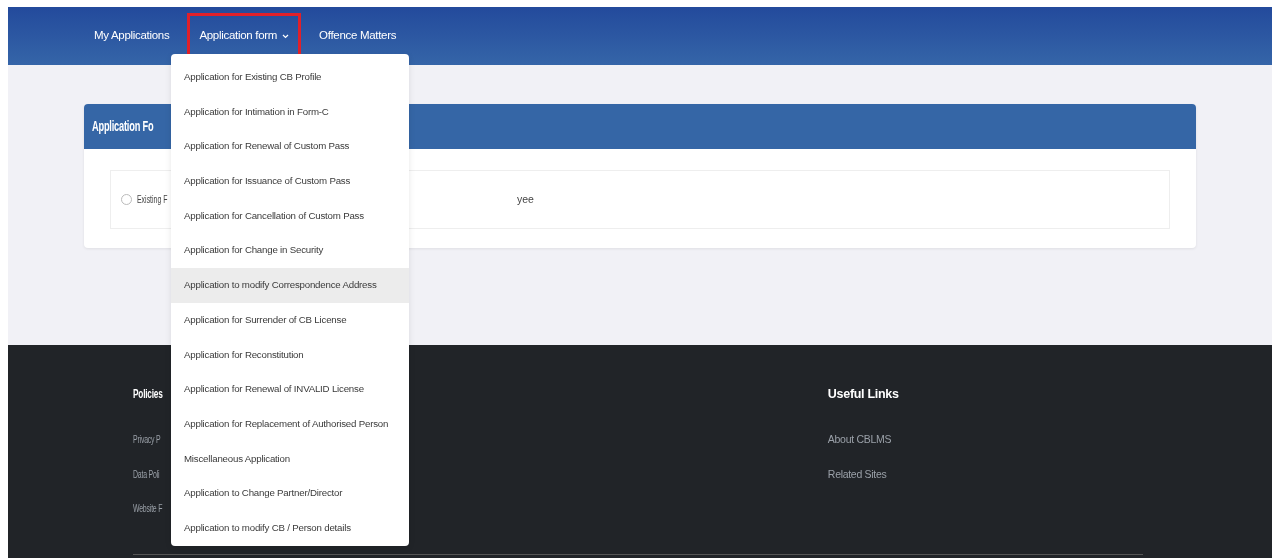 This screenshot has height=558, width=1278. Describe the element at coordinates (857, 474) in the screenshot. I see `footer-link: Related Sites` at that location.